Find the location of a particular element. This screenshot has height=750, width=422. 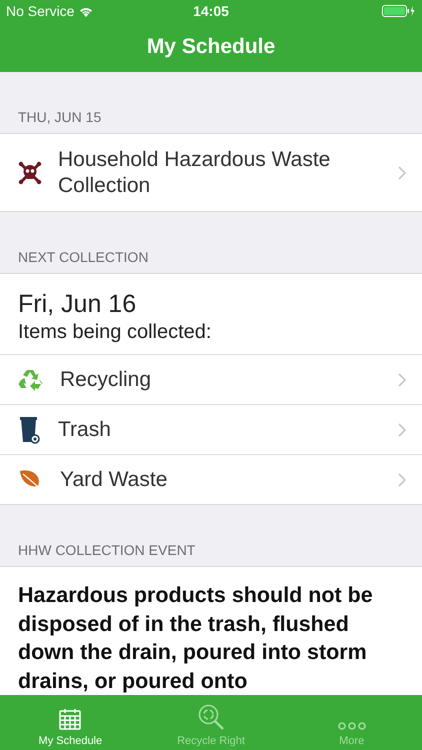

row-label: Trash is located at coordinates (85, 429).